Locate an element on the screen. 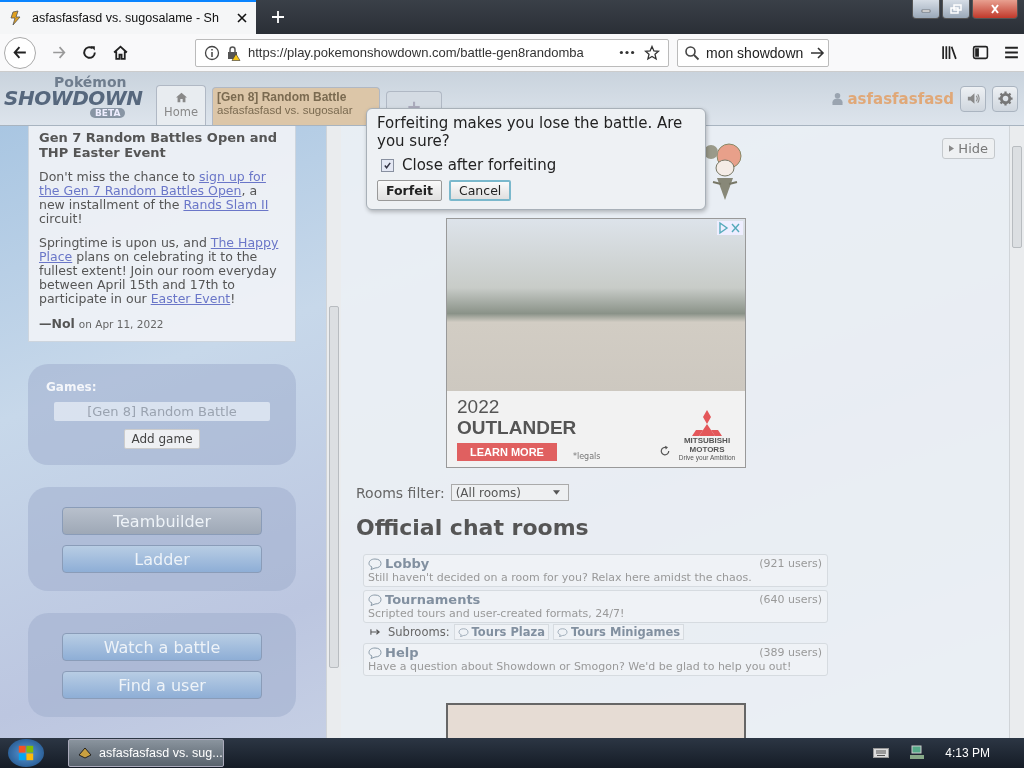 The width and height of the screenshot is (1024, 768). lock-warning-icon is located at coordinates (233, 52).